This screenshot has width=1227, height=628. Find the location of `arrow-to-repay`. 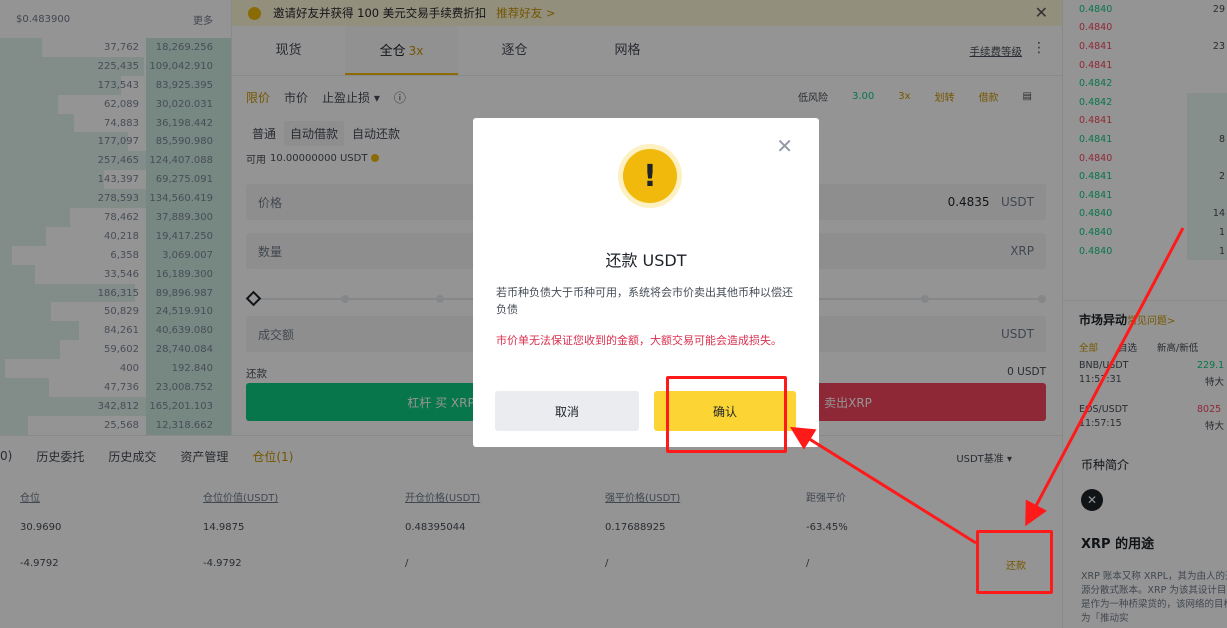

arrow-to-repay is located at coordinates (1105, 377).